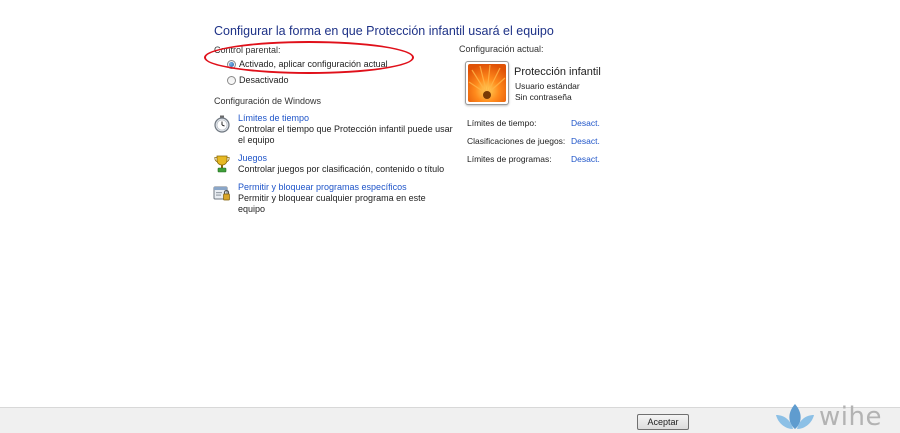  What do you see at coordinates (450, 420) in the screenshot?
I see `footer-bar` at bounding box center [450, 420].